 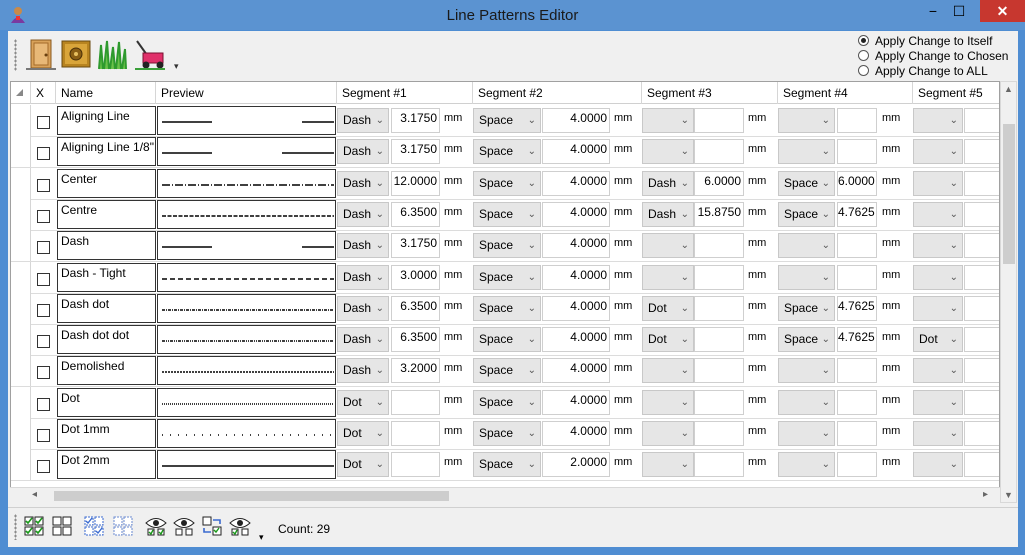 What do you see at coordinates (1002, 11) in the screenshot?
I see `close-button: ✕` at bounding box center [1002, 11].